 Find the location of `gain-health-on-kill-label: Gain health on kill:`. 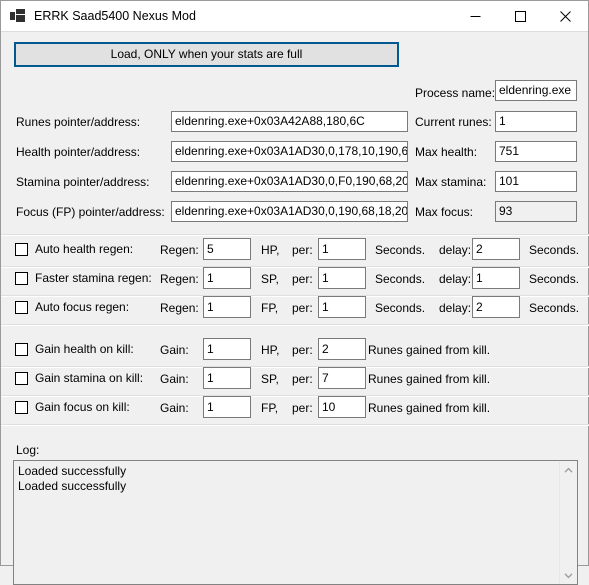

gain-health-on-kill-label: Gain health on kill: is located at coordinates (84, 349).